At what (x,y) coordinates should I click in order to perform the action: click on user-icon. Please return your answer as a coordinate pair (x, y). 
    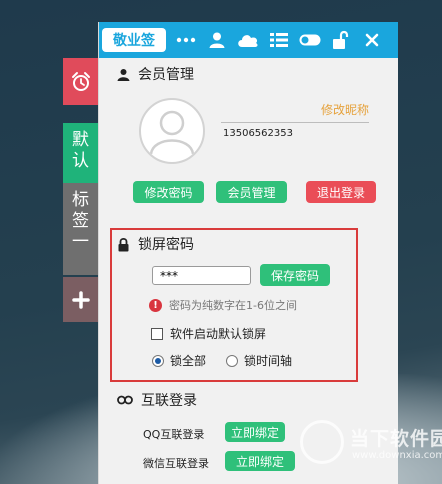
    Looking at the image, I should click on (217, 40).